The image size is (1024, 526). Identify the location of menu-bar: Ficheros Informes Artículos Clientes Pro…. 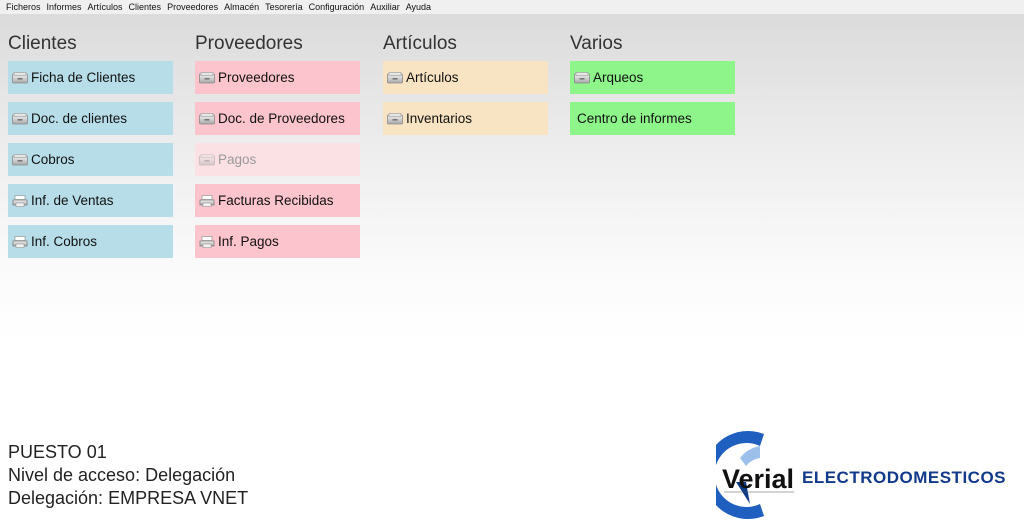
(512, 7).